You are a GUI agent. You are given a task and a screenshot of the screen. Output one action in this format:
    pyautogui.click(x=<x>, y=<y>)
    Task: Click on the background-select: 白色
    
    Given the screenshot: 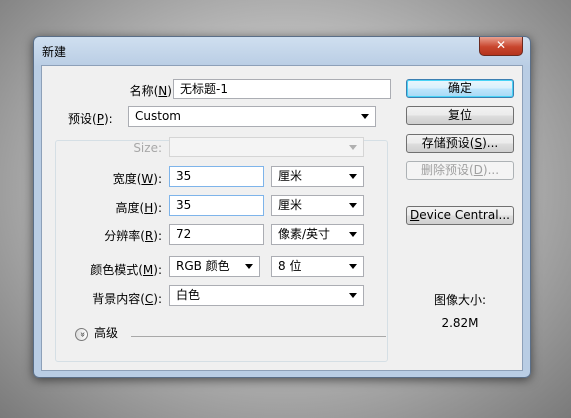 What is the action you would take?
    pyautogui.click(x=266, y=295)
    